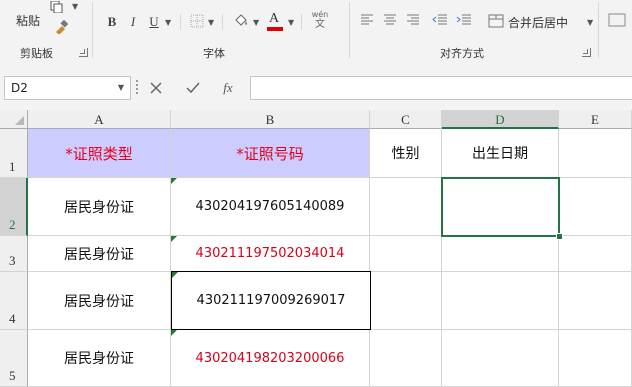 The height and width of the screenshot is (387, 632). Describe the element at coordinates (12, 375) in the screenshot. I see `row-number: 5` at that location.